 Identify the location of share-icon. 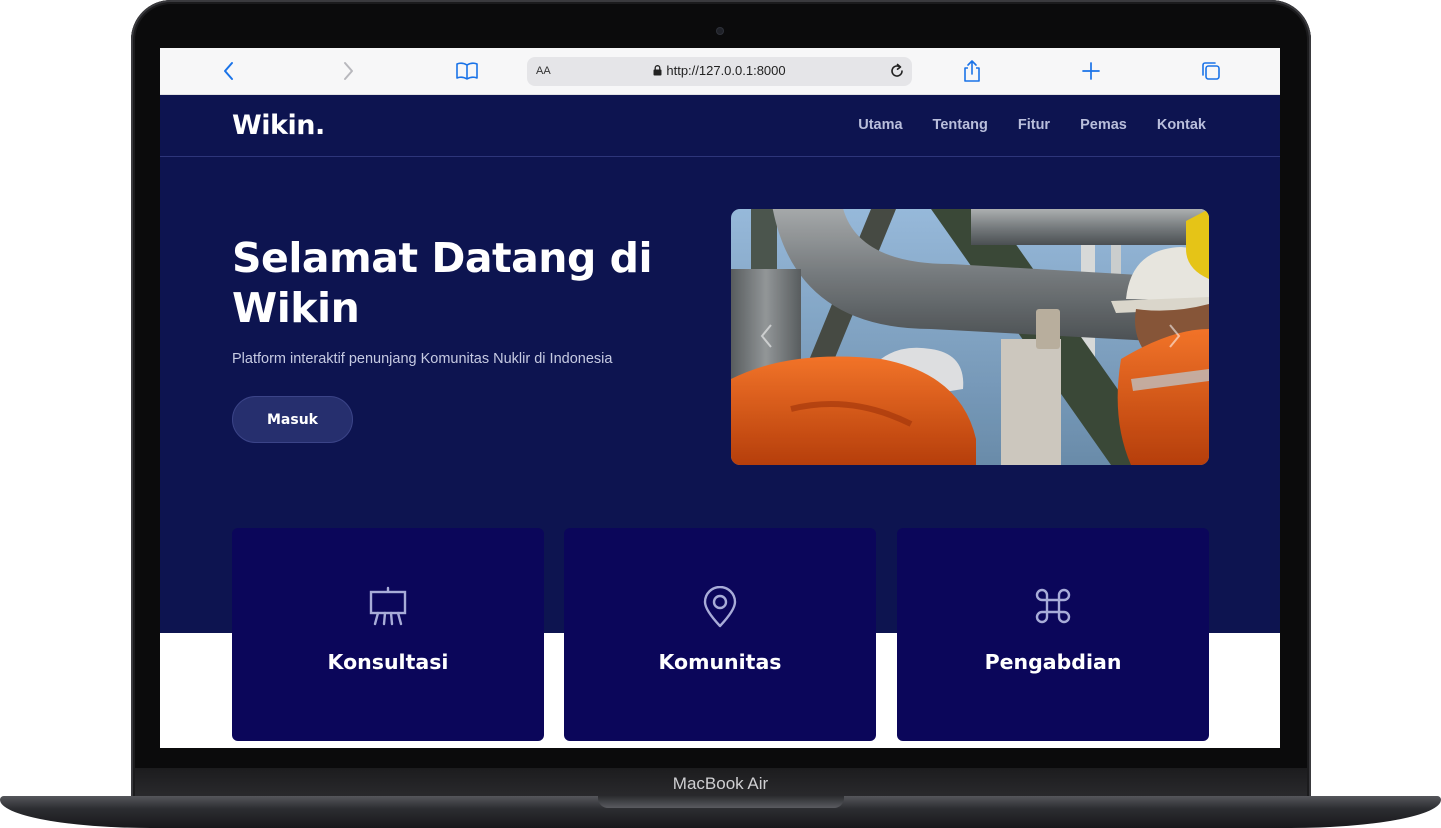
(972, 71).